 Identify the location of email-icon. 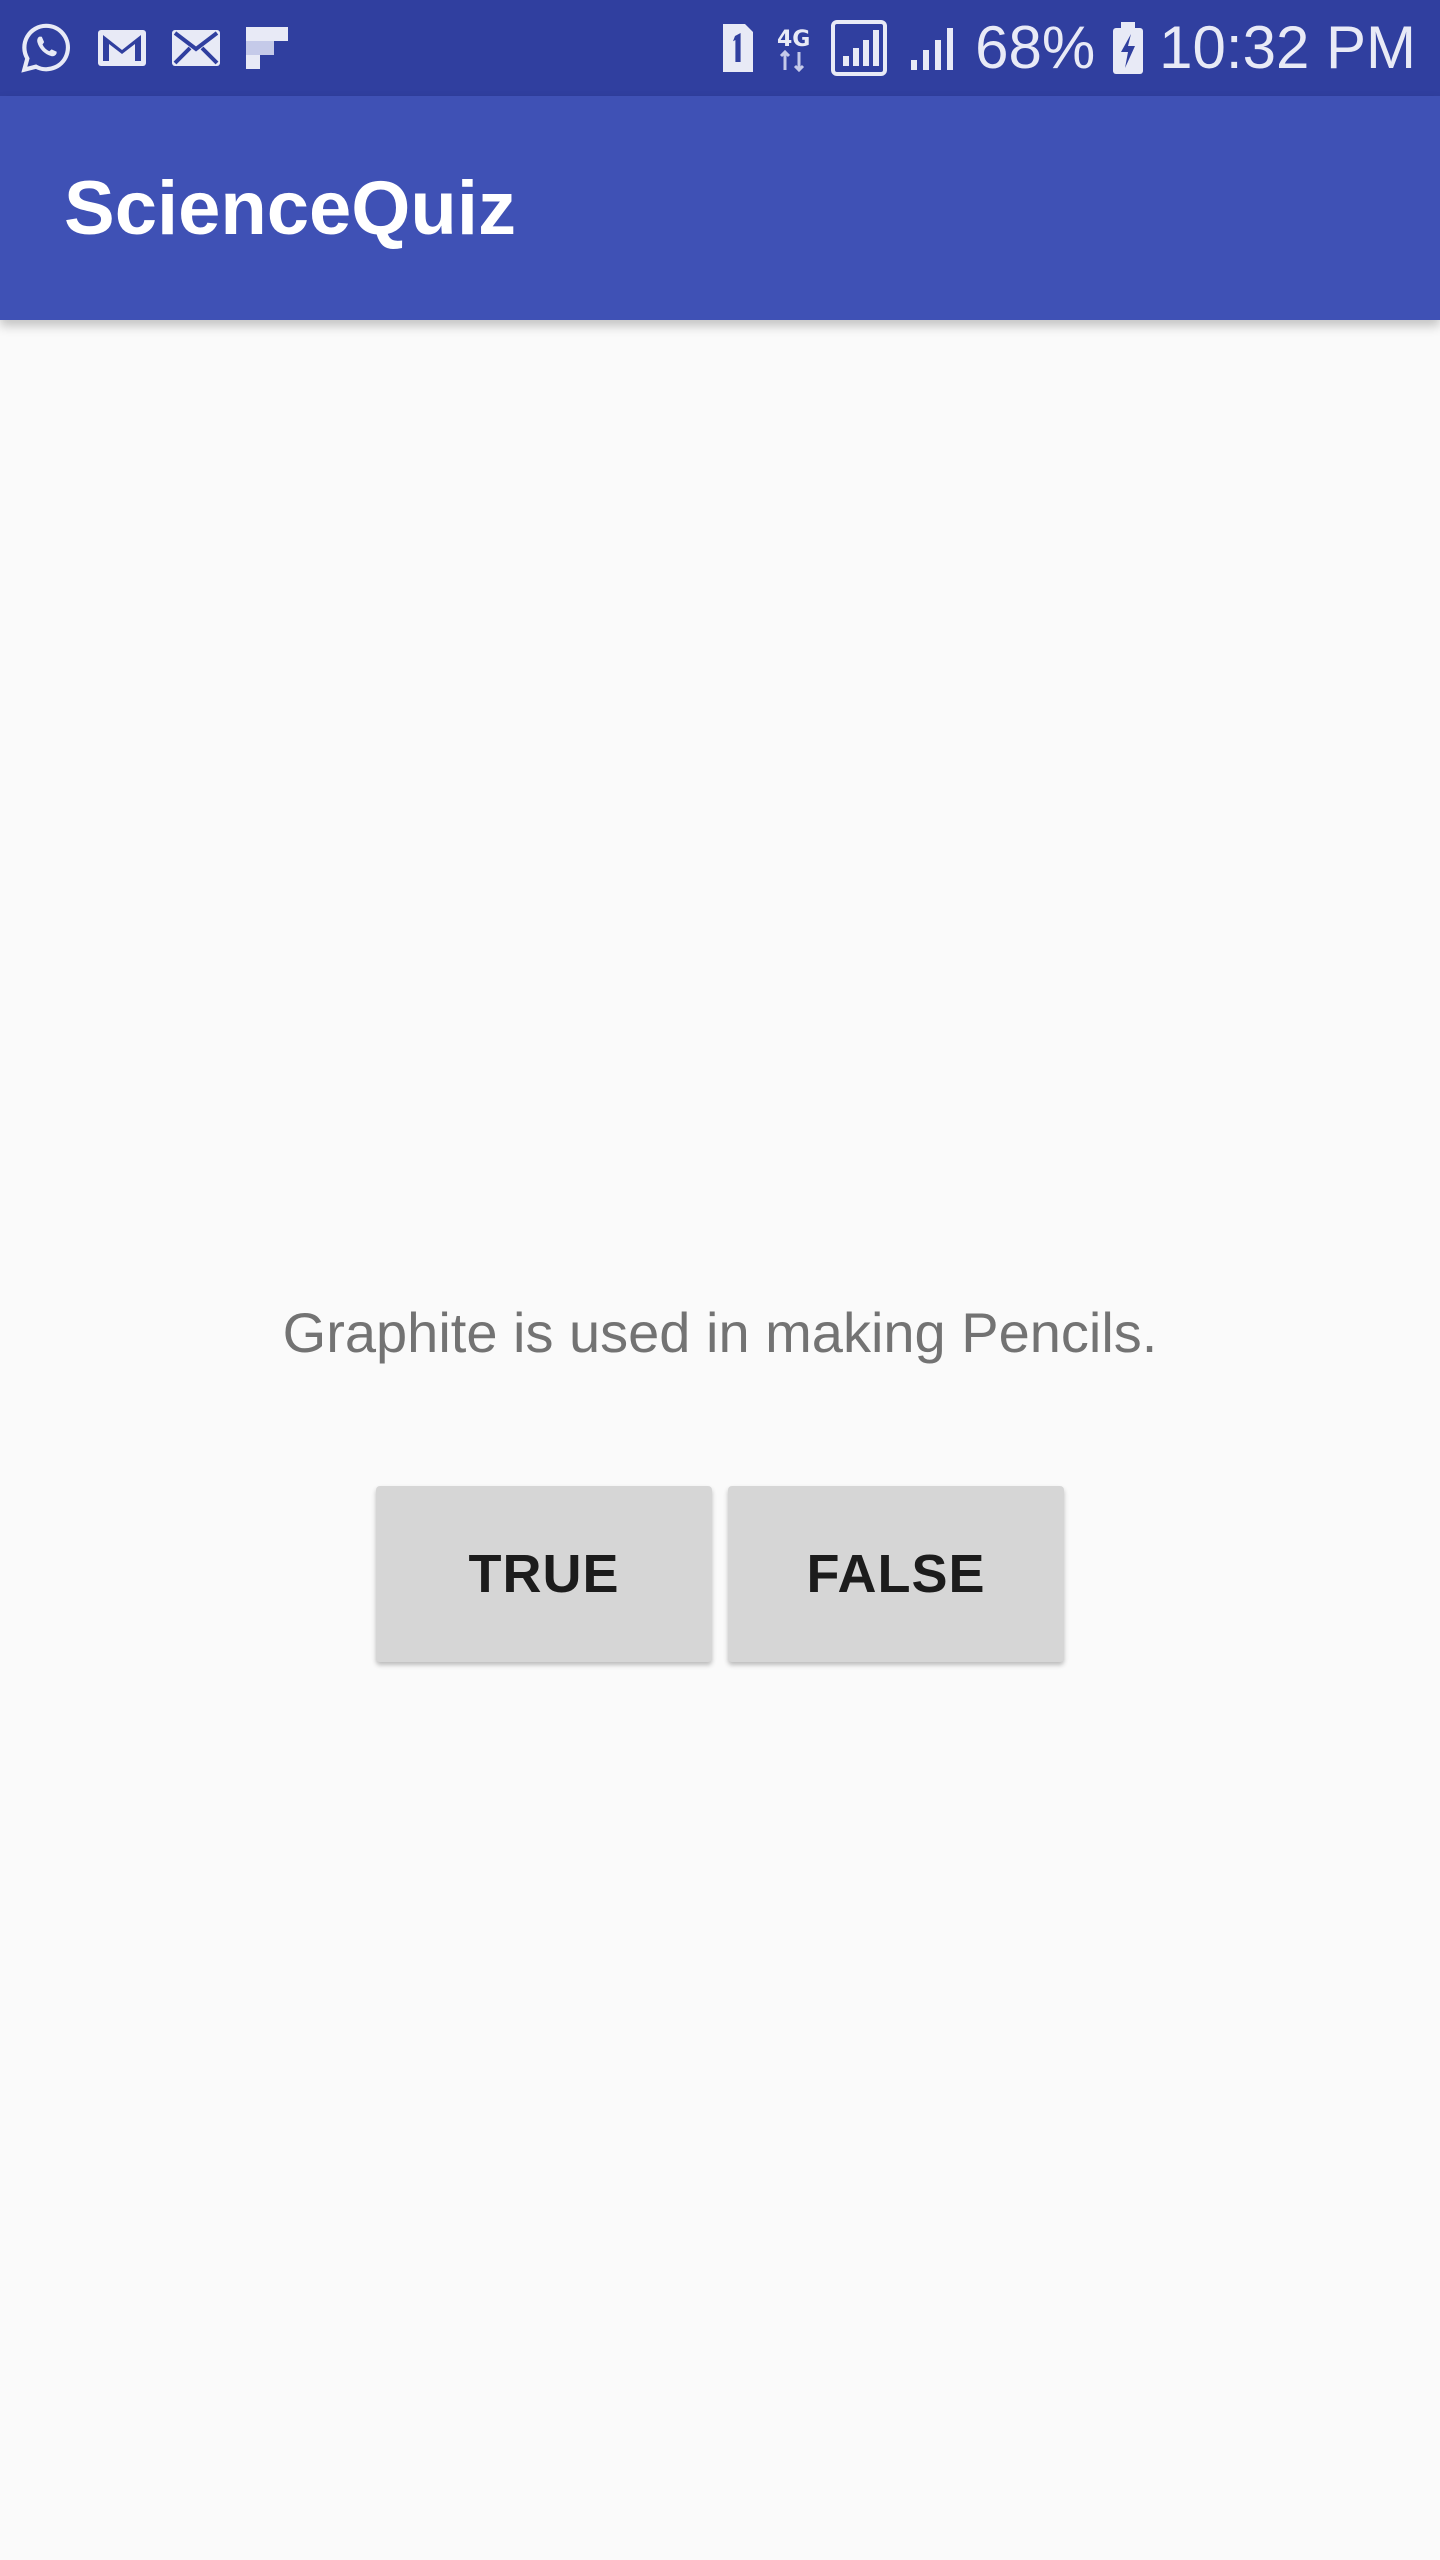
(196, 48).